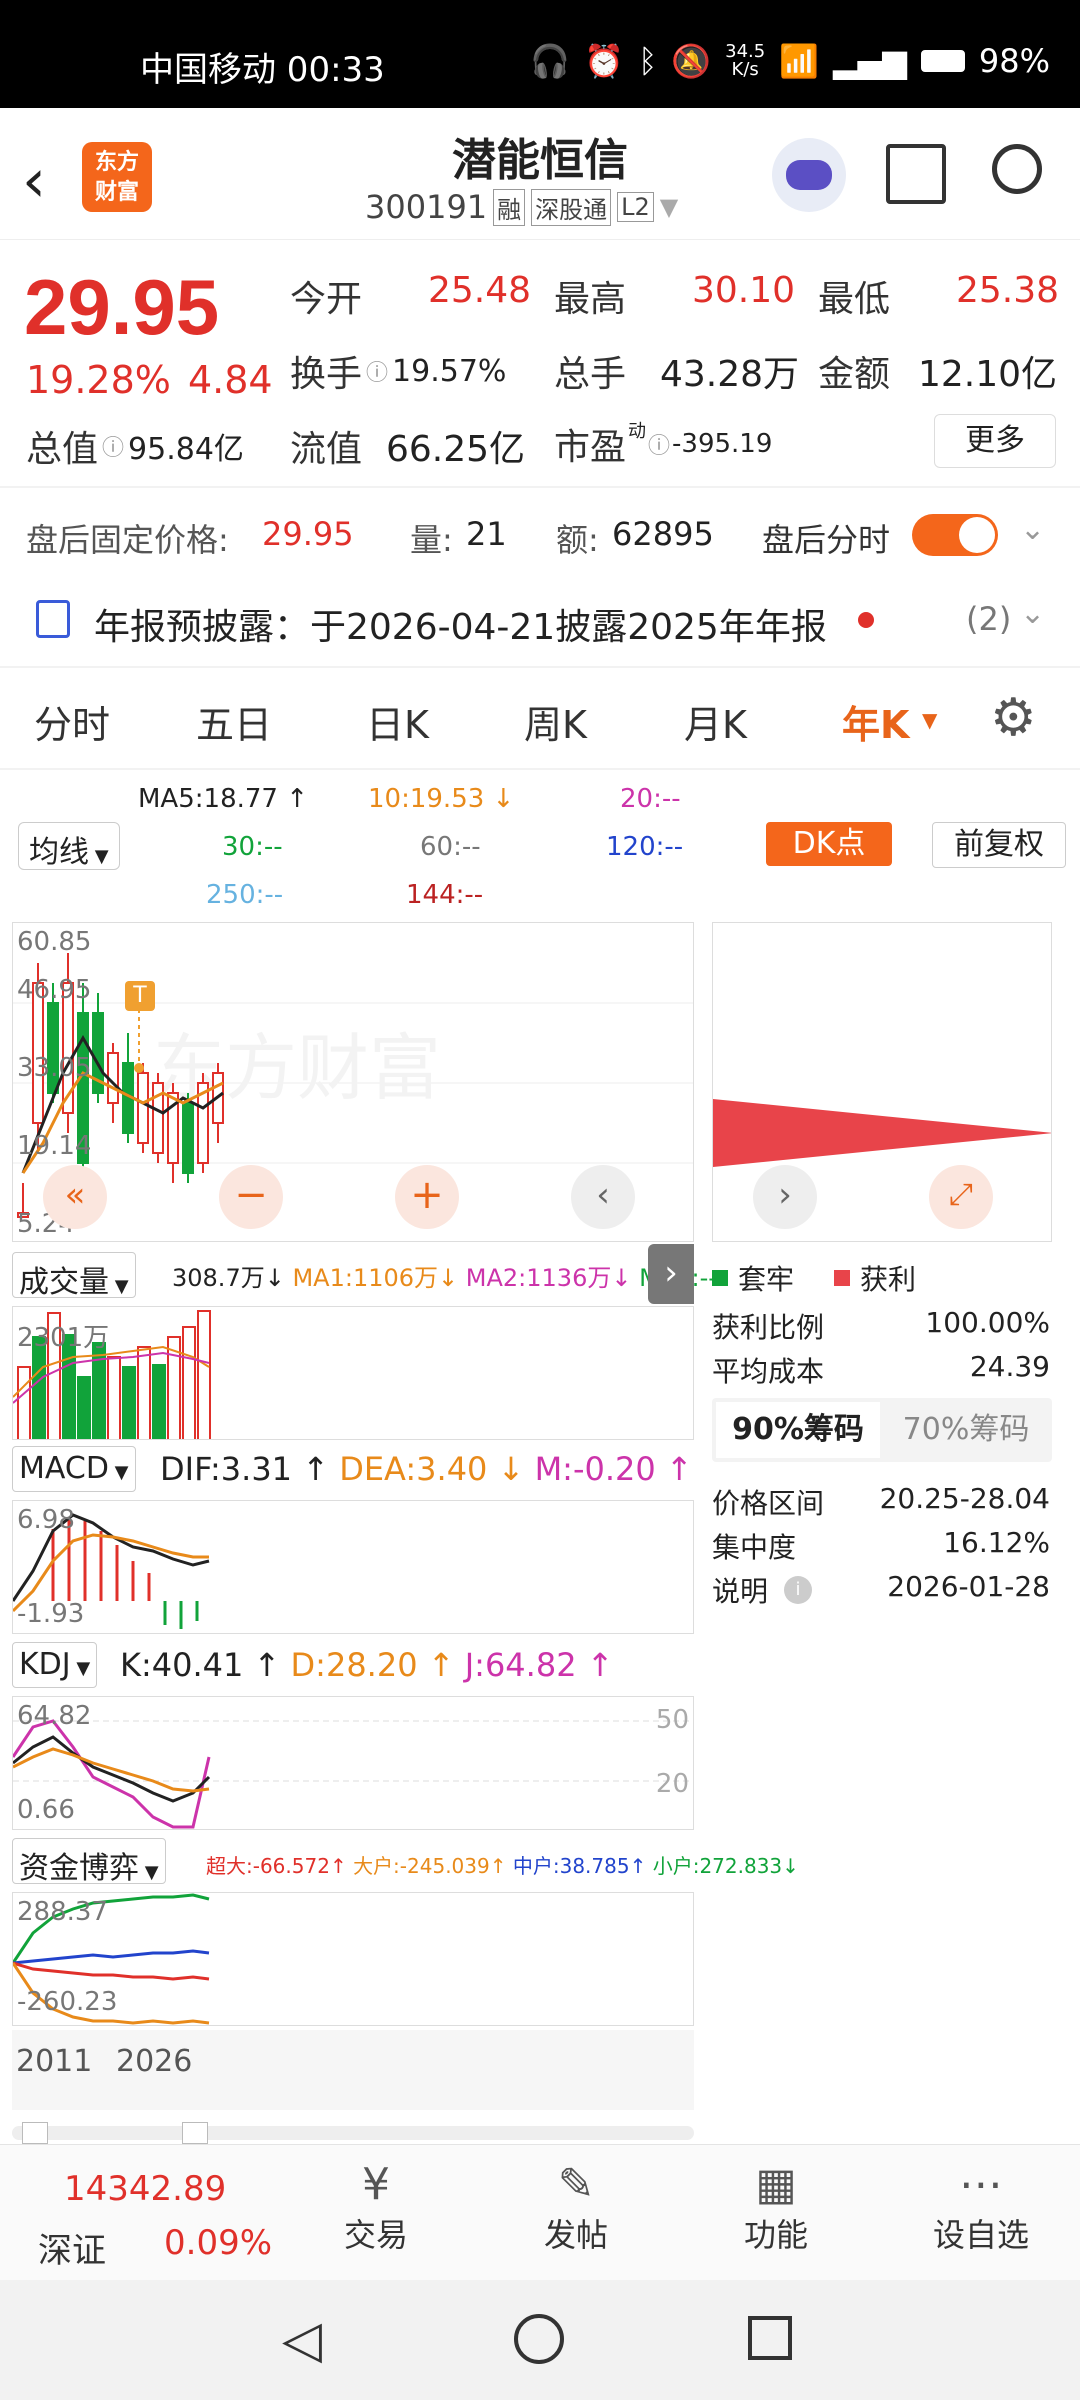  What do you see at coordinates (353, 1567) in the screenshot?
I see `macd-chart: 6.98 -1.93` at bounding box center [353, 1567].